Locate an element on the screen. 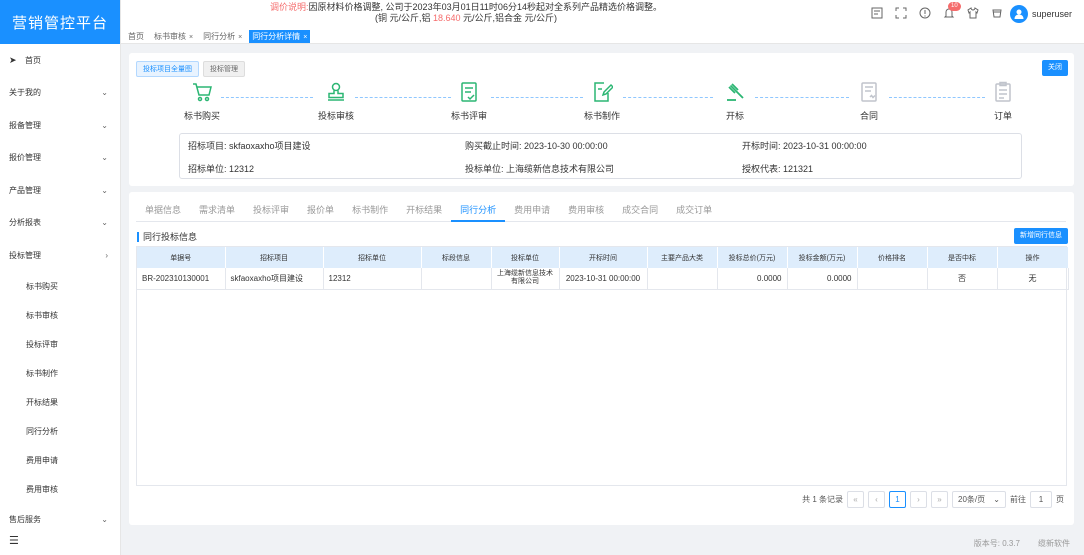 The height and width of the screenshot is (555, 1084). column-header: 标段信息 is located at coordinates (456, 257).